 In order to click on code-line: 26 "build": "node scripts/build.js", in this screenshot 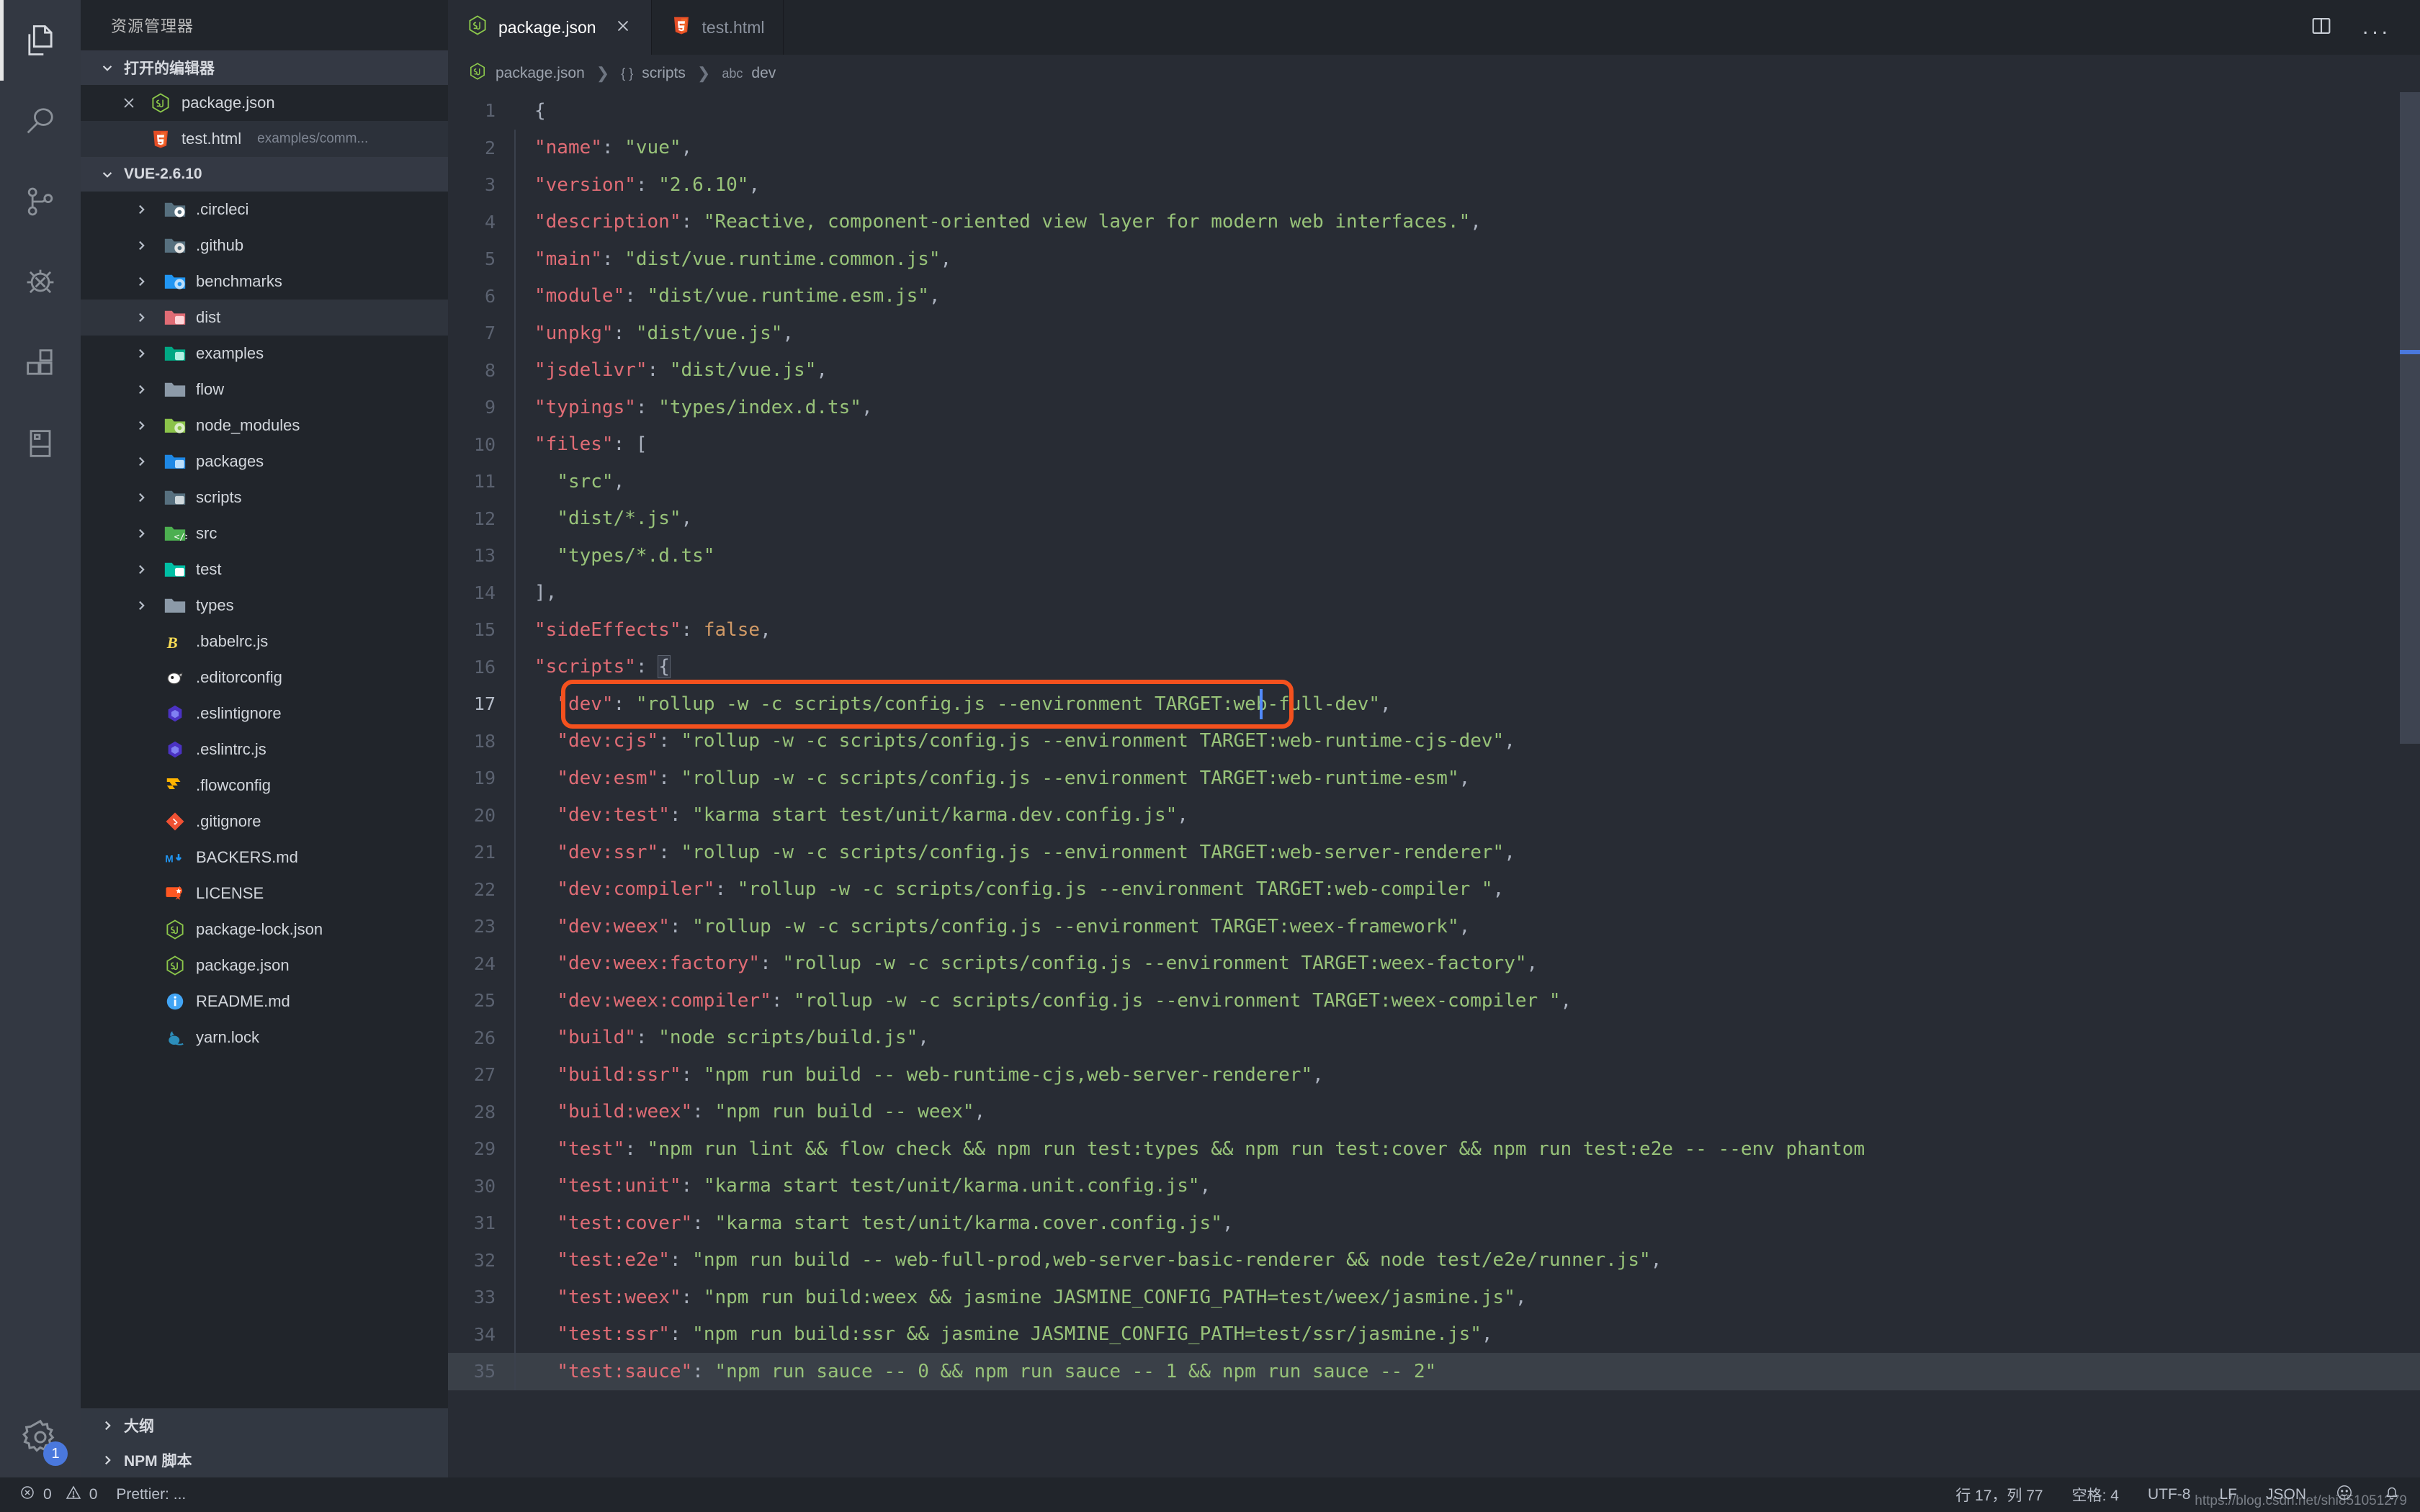, I will do `click(1434, 1037)`.